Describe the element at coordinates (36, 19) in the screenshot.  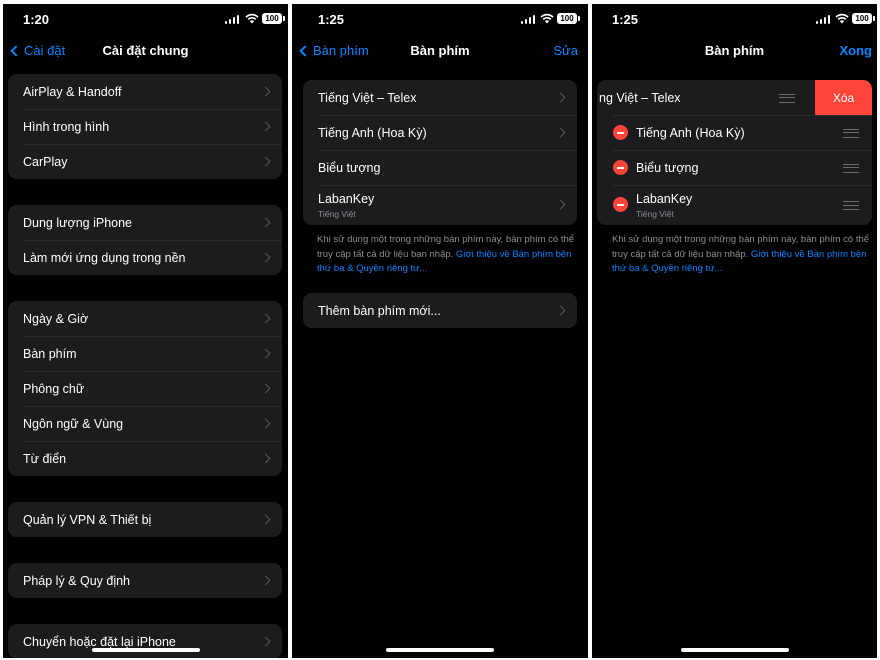
I see `status-time: 1:20` at that location.